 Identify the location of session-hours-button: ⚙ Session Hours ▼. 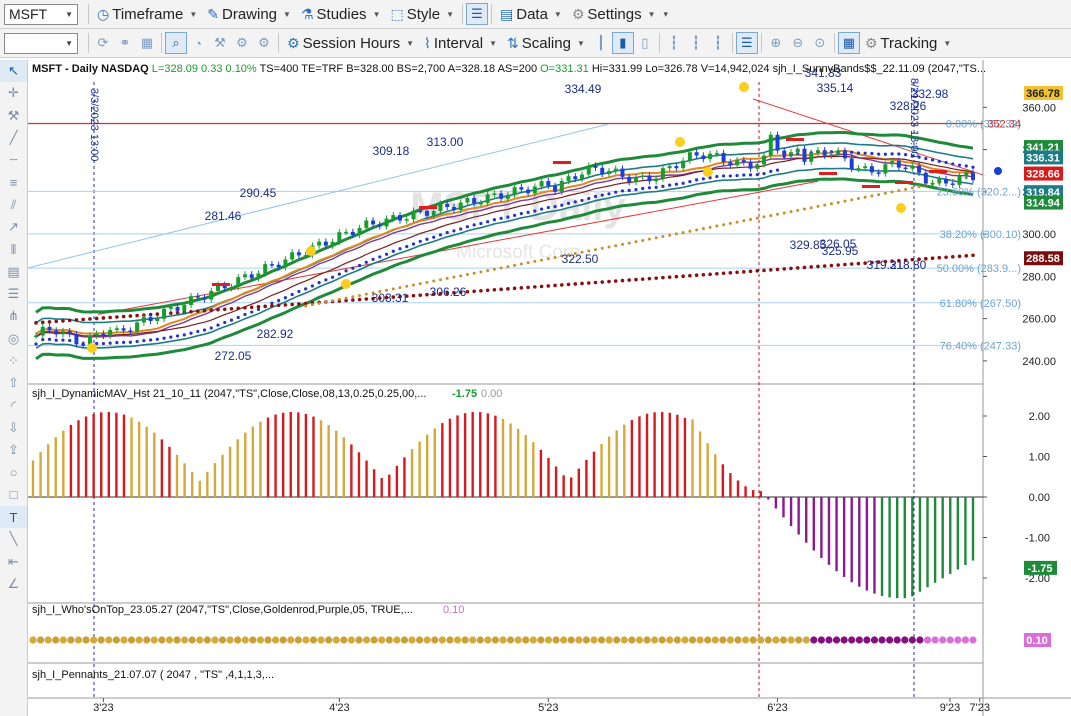
(350, 43).